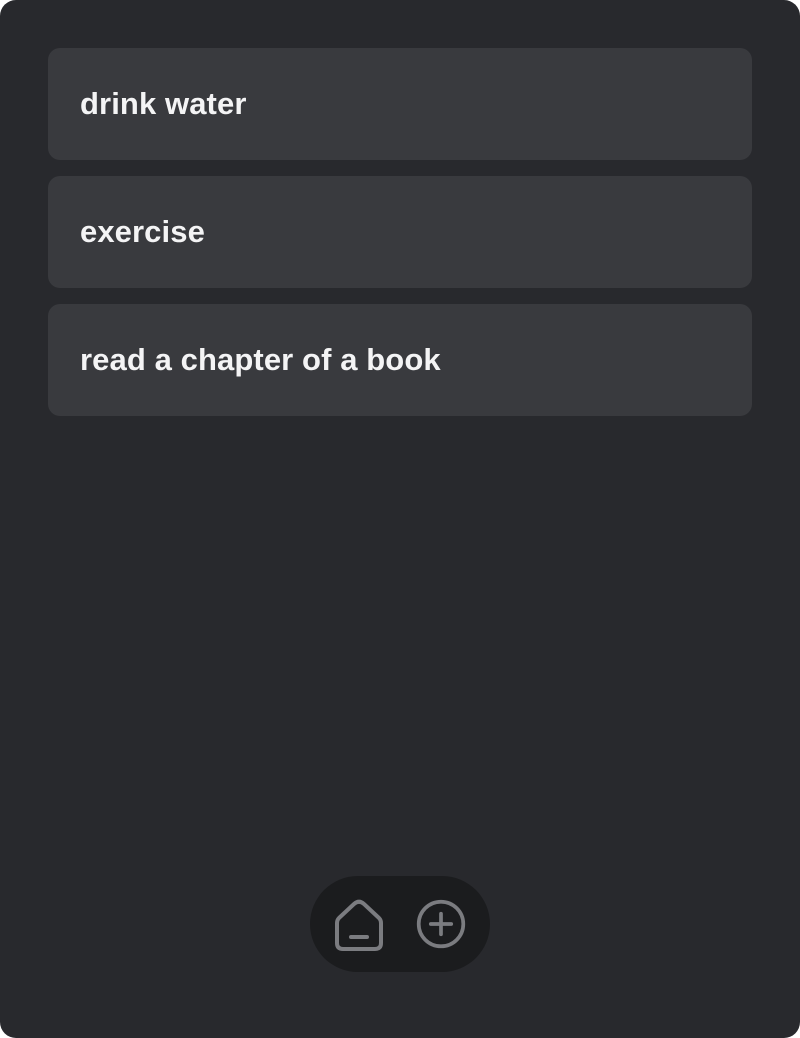 This screenshot has height=1038, width=800. Describe the element at coordinates (163, 103) in the screenshot. I see `task-label: drink water` at that location.